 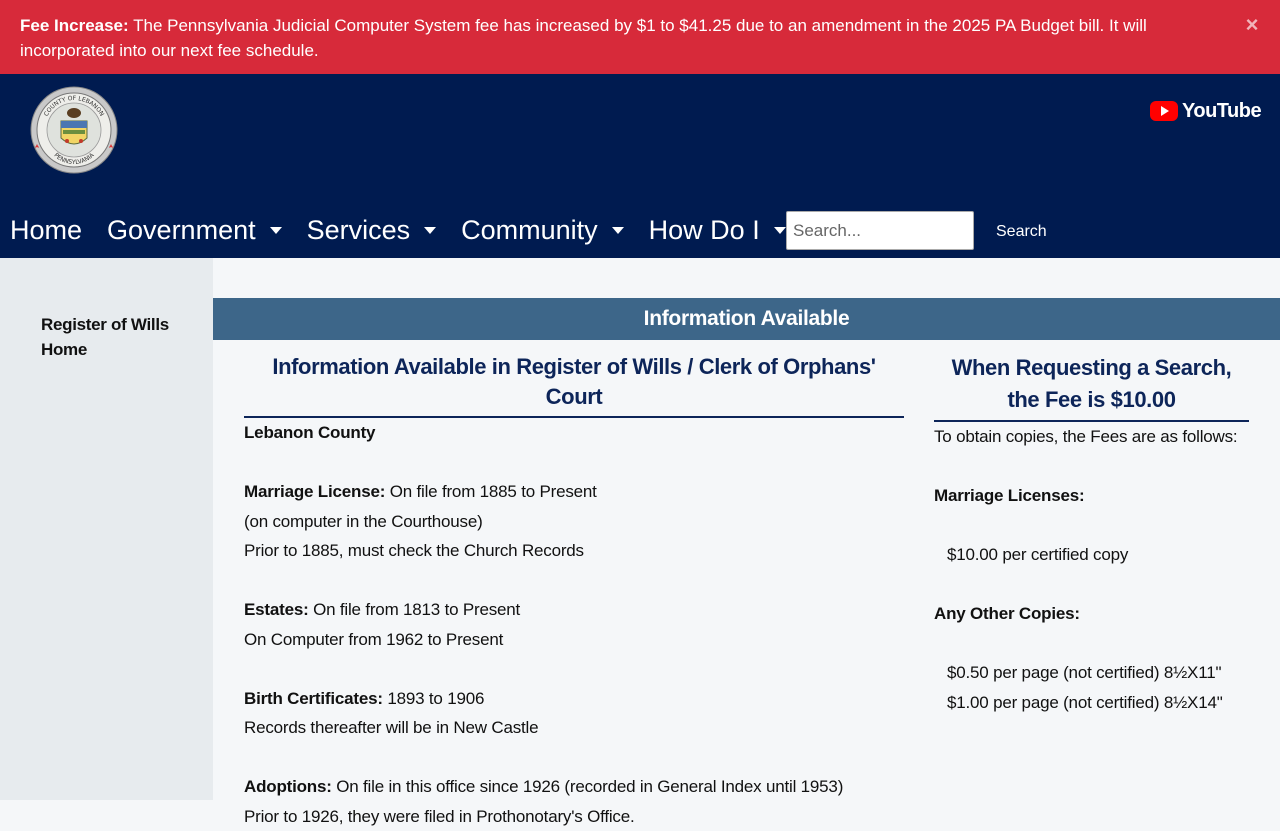 What do you see at coordinates (74, 25) in the screenshot?
I see `alert-label: Fee Increase:` at bounding box center [74, 25].